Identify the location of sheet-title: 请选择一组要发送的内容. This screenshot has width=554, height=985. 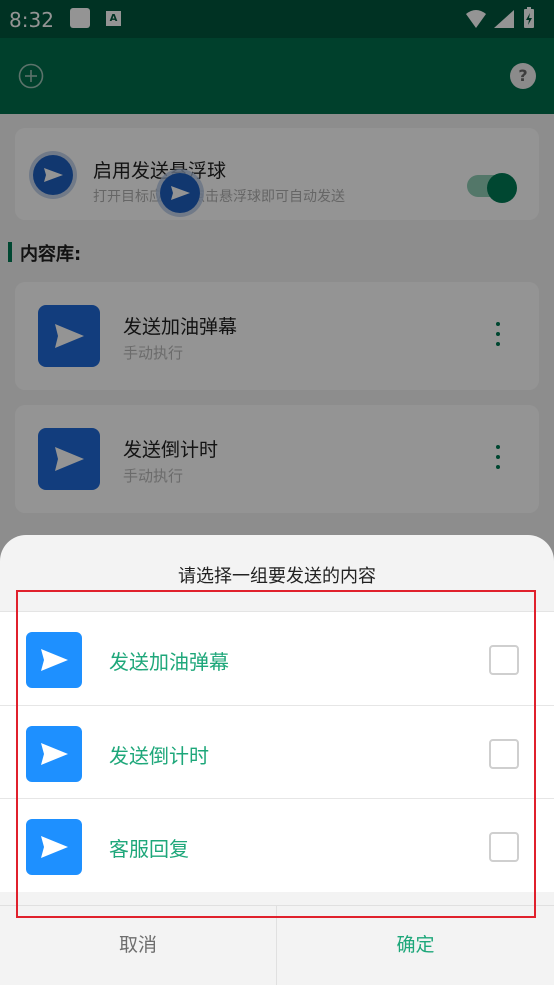
(277, 576).